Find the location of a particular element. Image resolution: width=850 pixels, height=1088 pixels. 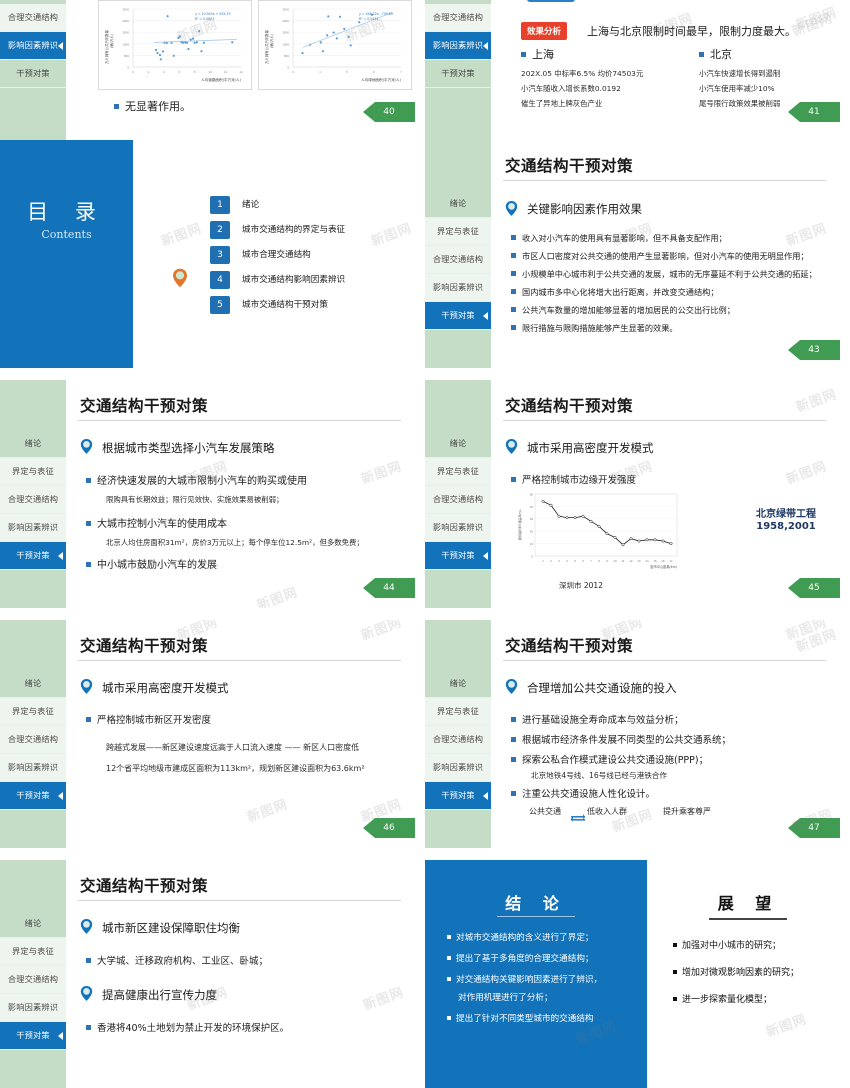

svg-text: 30 is located at coordinates (532, 519).